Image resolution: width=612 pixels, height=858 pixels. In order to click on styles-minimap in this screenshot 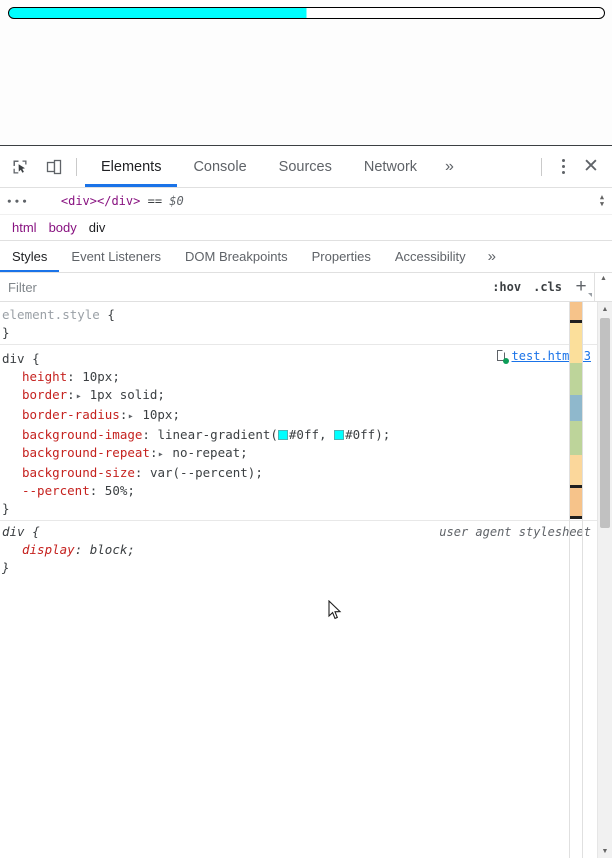, I will do `click(576, 580)`.